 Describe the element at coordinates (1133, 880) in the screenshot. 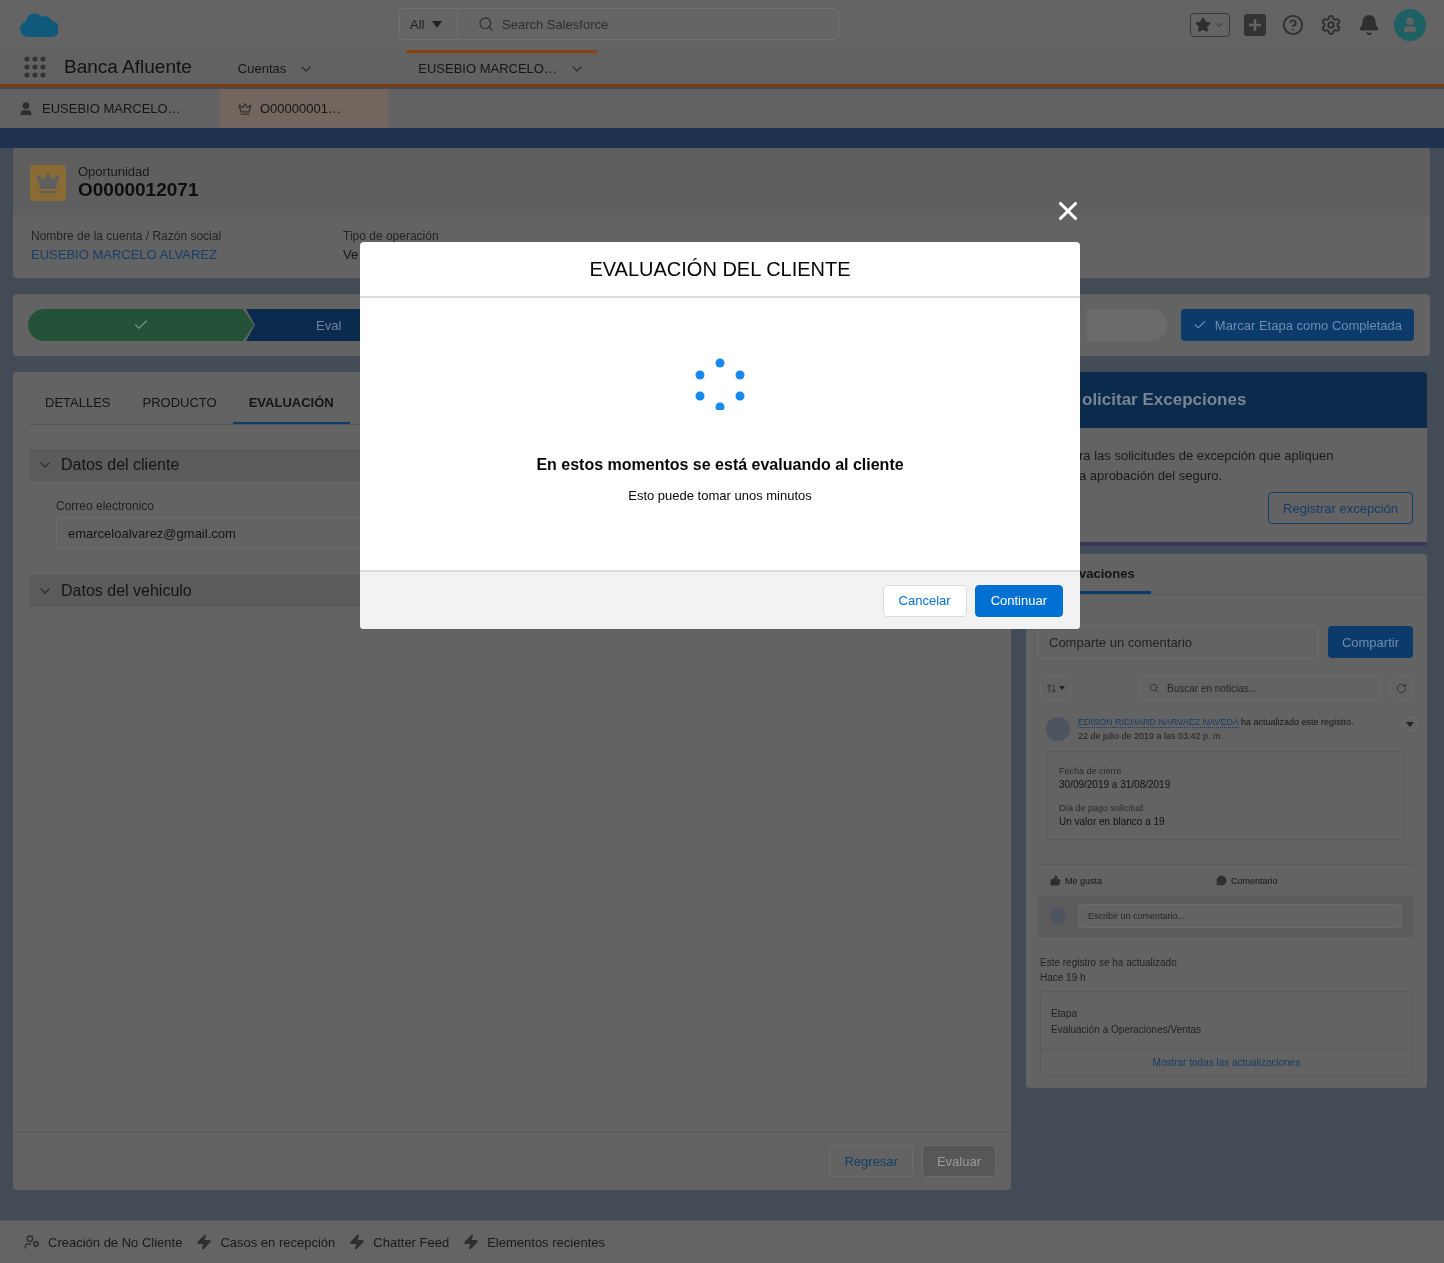

I see `like-button: Me gusta` at that location.